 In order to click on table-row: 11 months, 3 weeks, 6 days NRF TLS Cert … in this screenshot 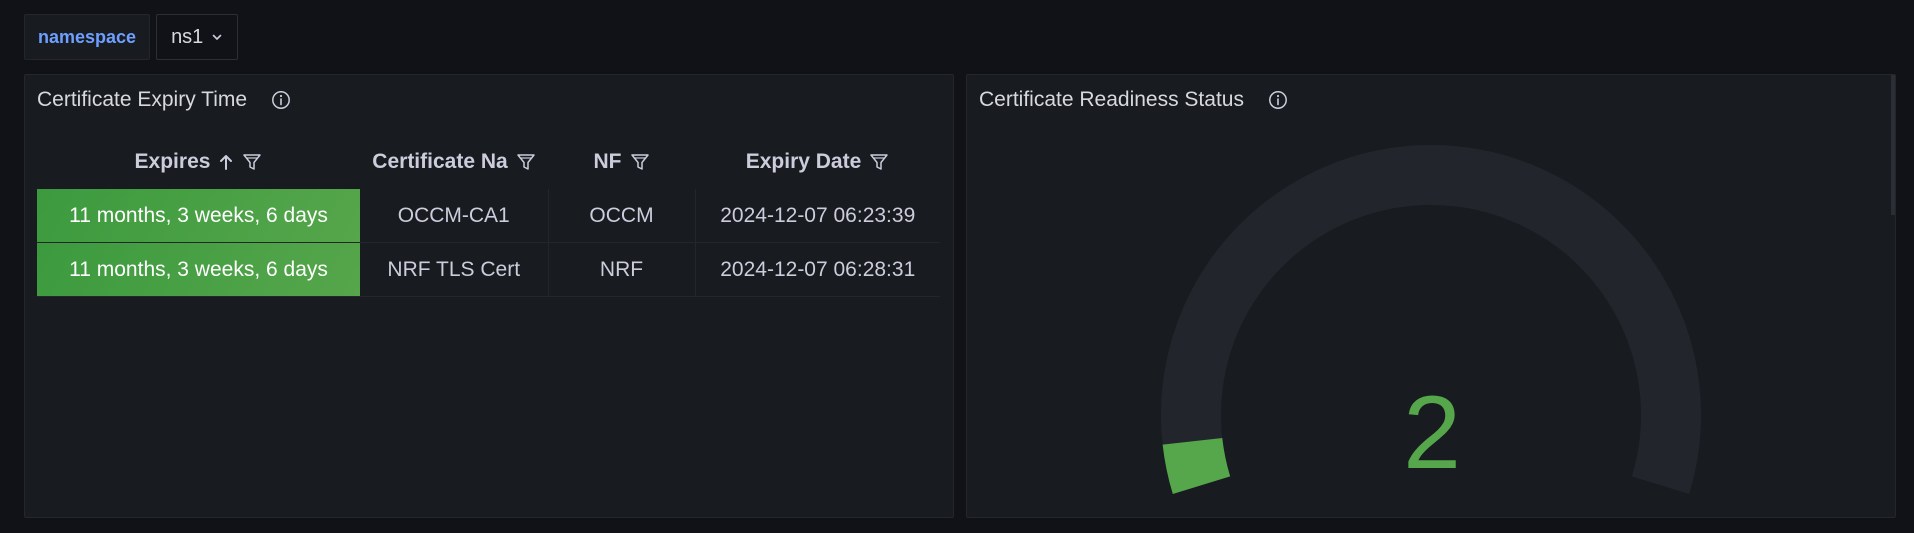, I will do `click(488, 269)`.